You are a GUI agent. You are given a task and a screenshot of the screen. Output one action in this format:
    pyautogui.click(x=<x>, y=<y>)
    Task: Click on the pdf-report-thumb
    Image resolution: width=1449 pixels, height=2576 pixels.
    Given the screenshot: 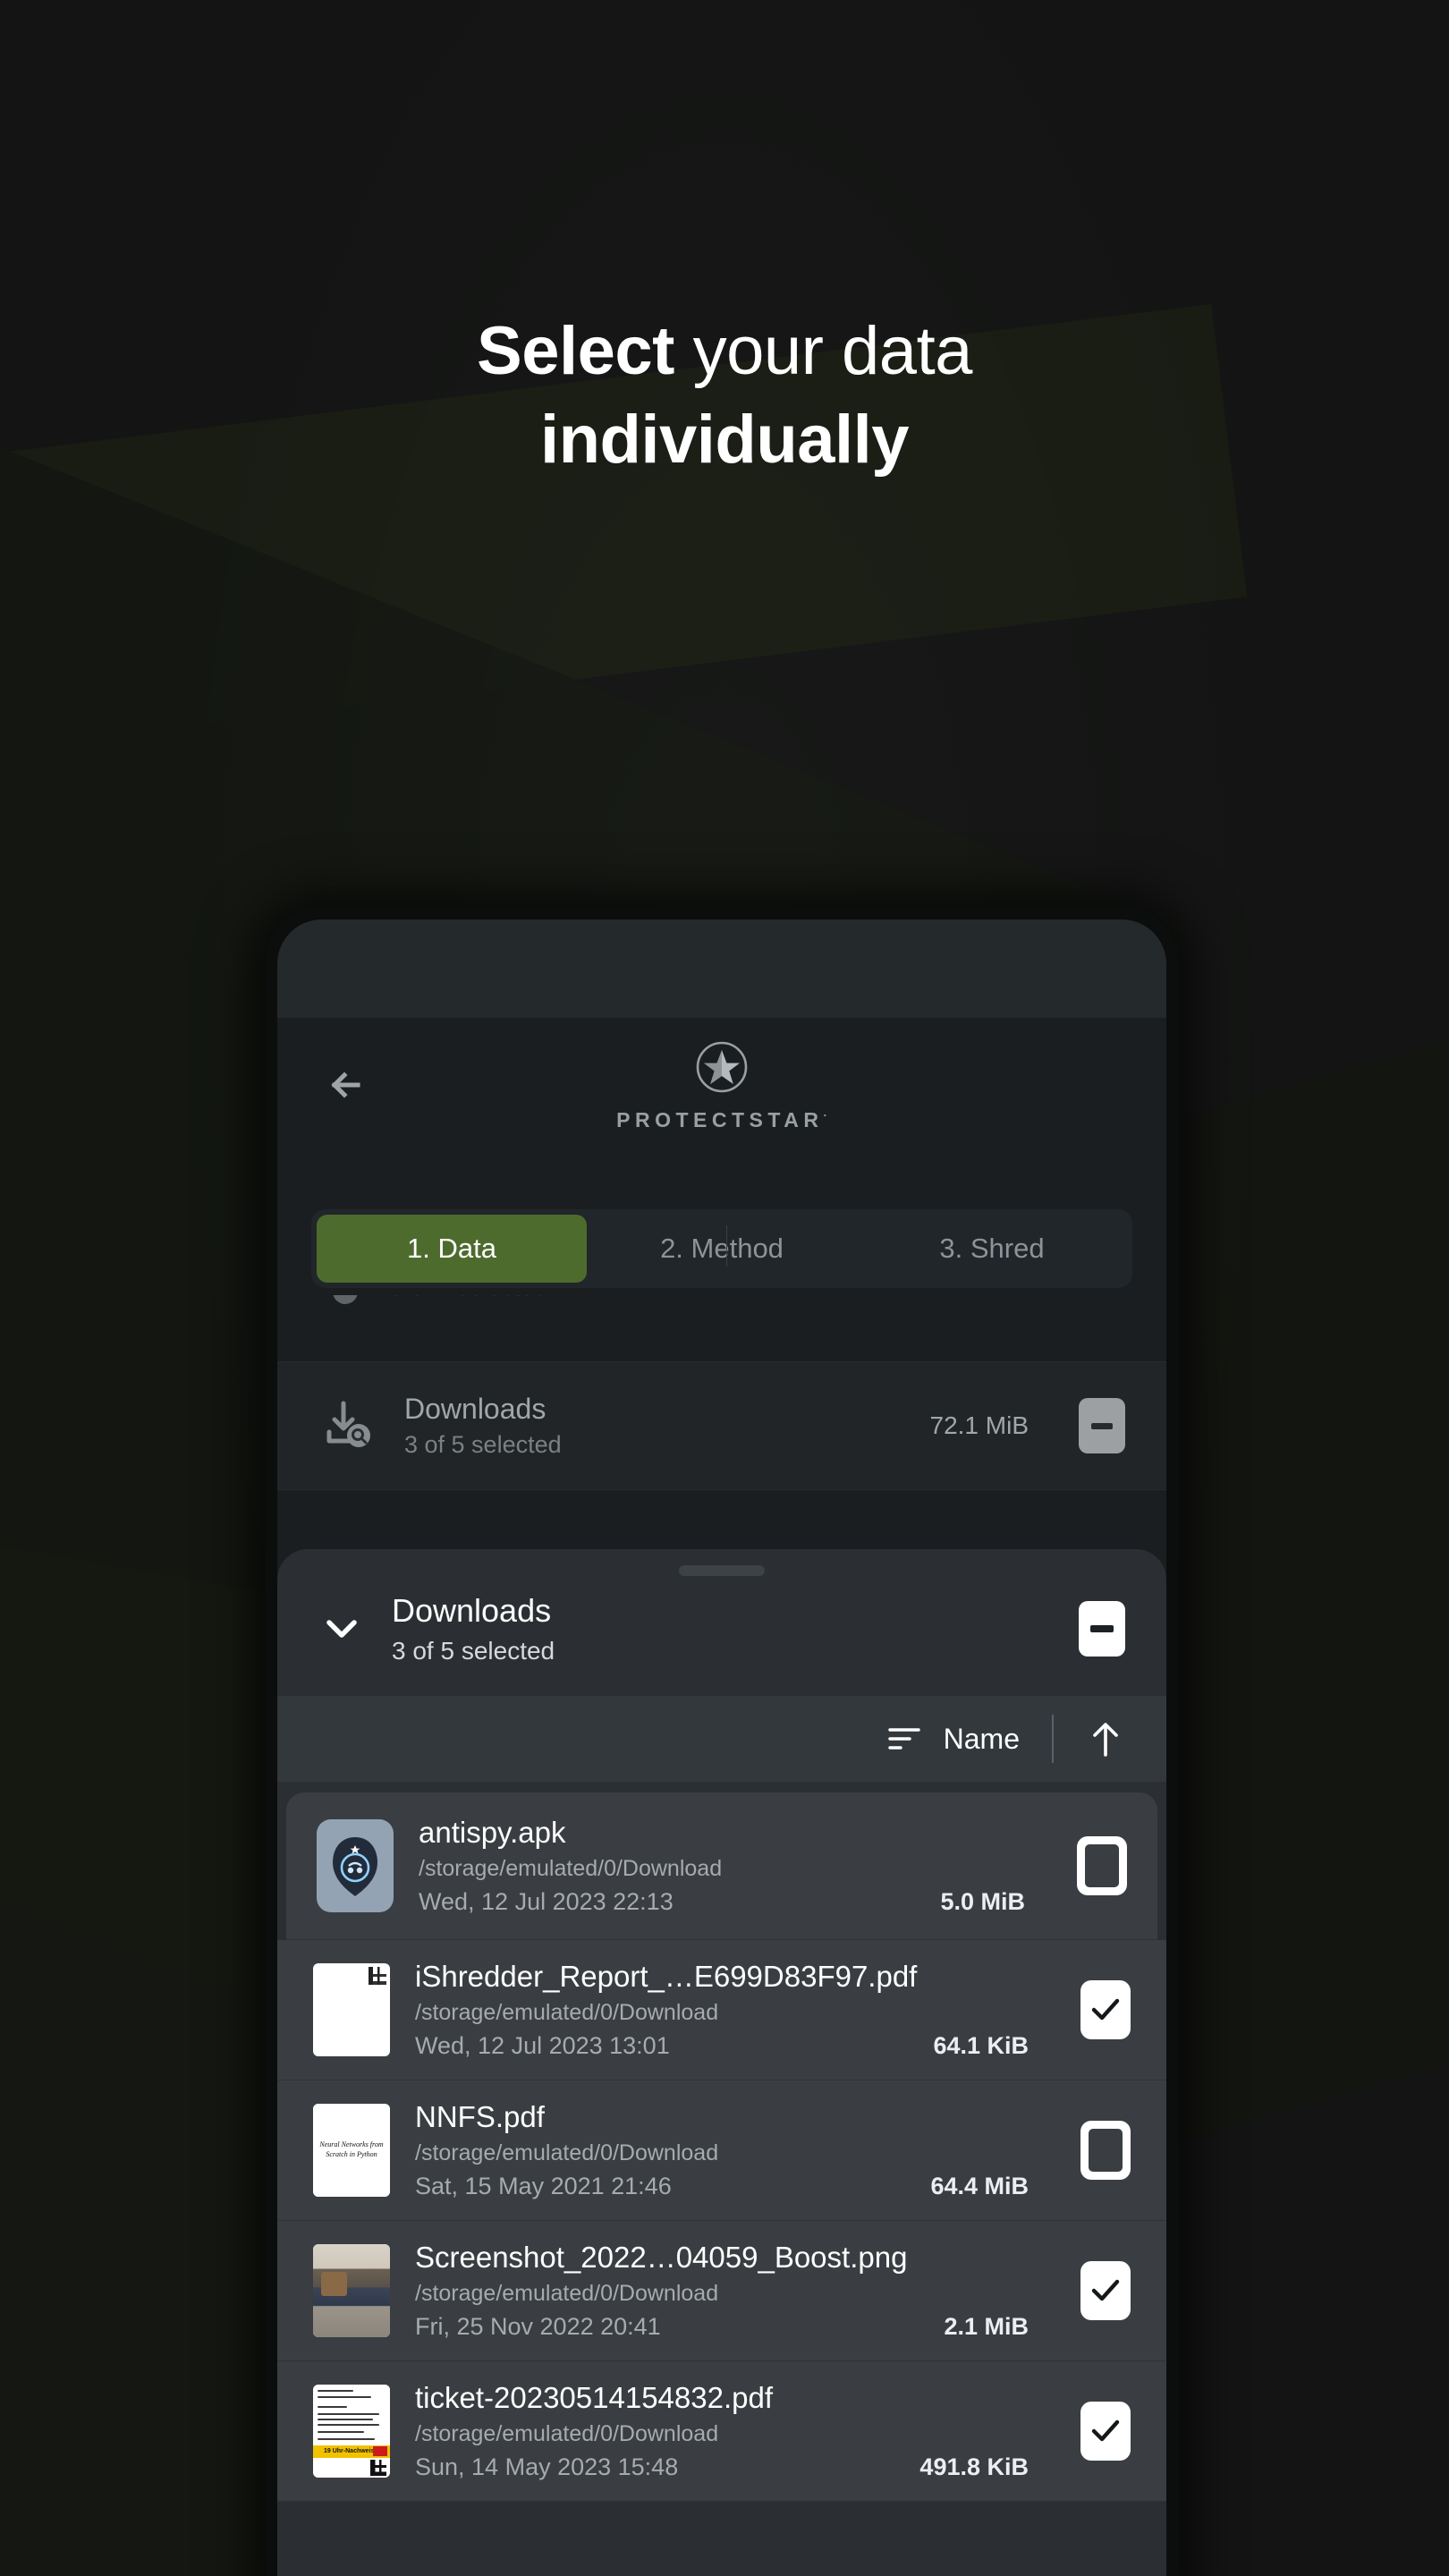 What is the action you would take?
    pyautogui.click(x=351, y=2009)
    